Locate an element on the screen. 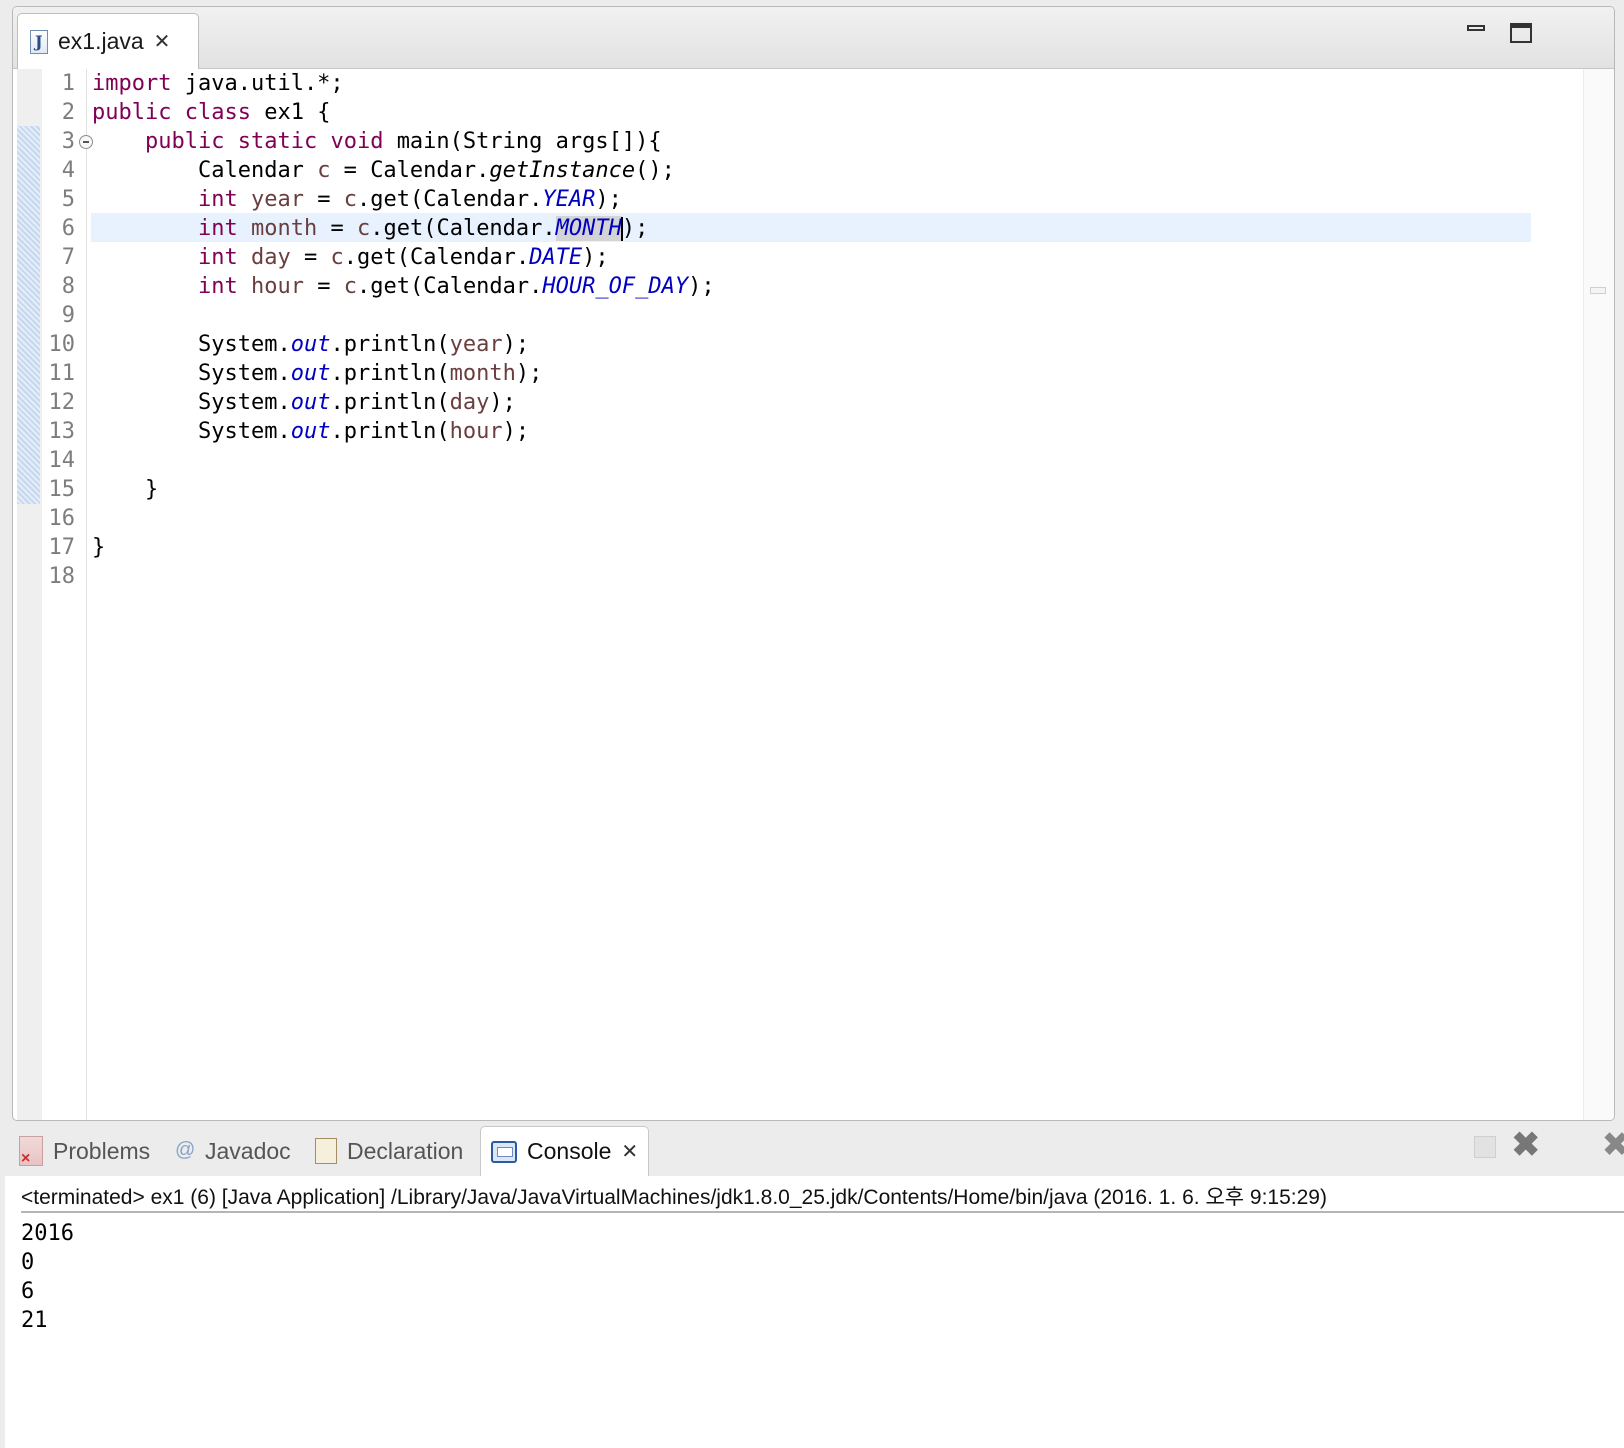  code-line-11: System.out.println(month); is located at coordinates (838, 373).